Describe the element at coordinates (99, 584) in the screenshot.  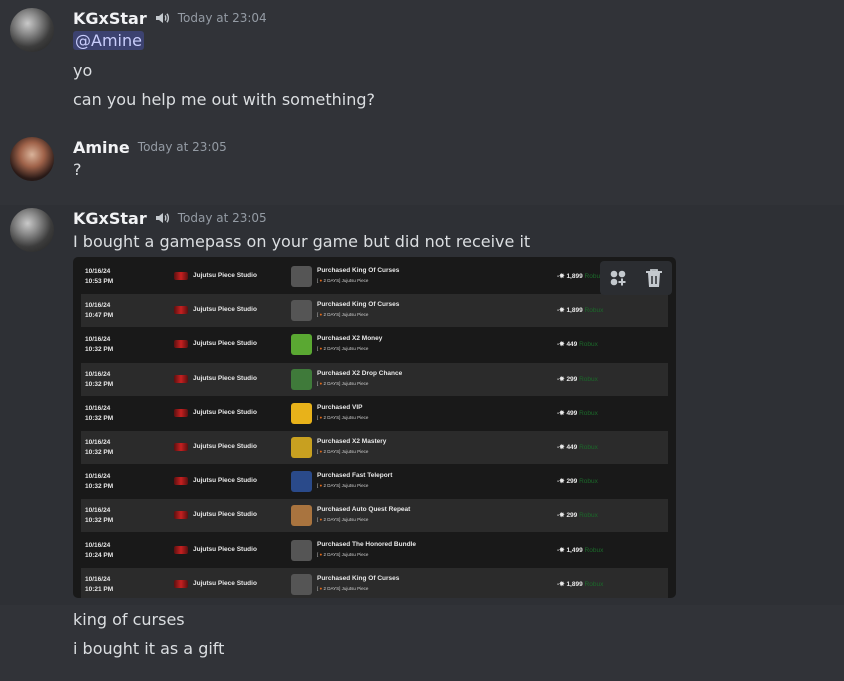
I see `transaction-date: 10/16/24 10:21 PM` at that location.